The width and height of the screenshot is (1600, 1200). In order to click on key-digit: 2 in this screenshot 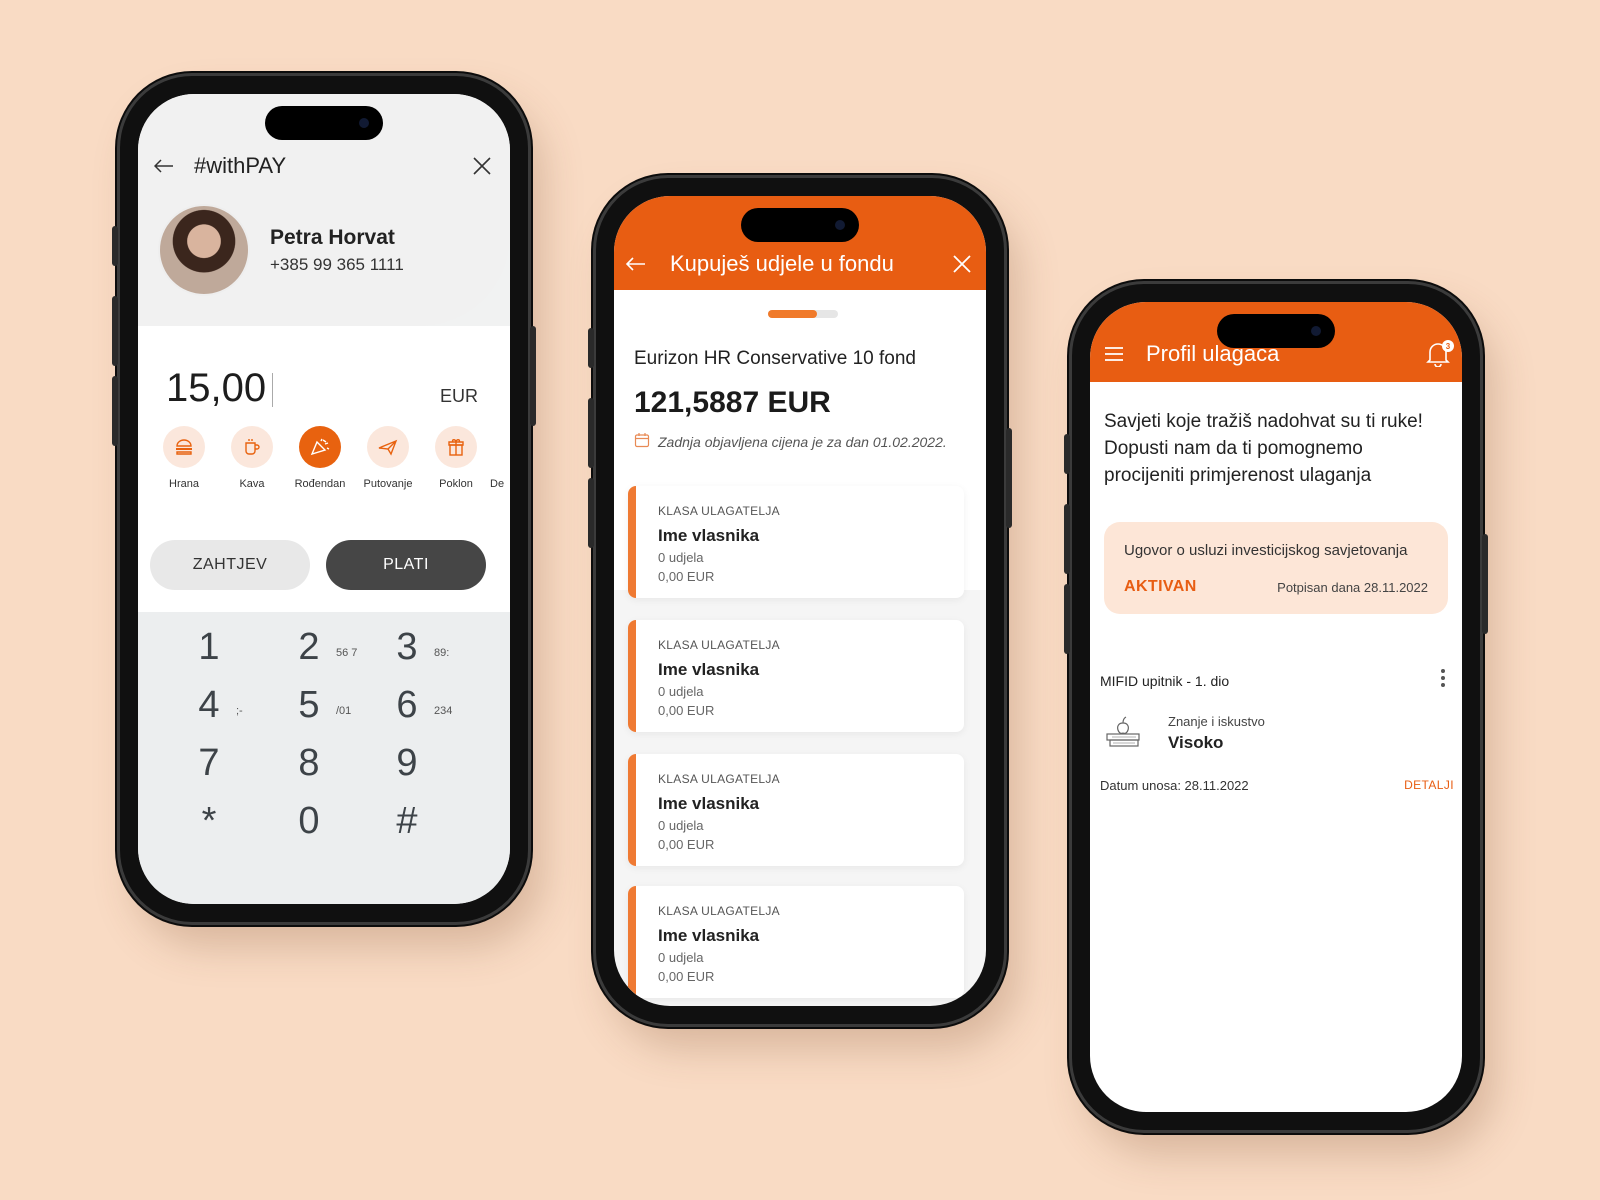, I will do `click(309, 646)`.